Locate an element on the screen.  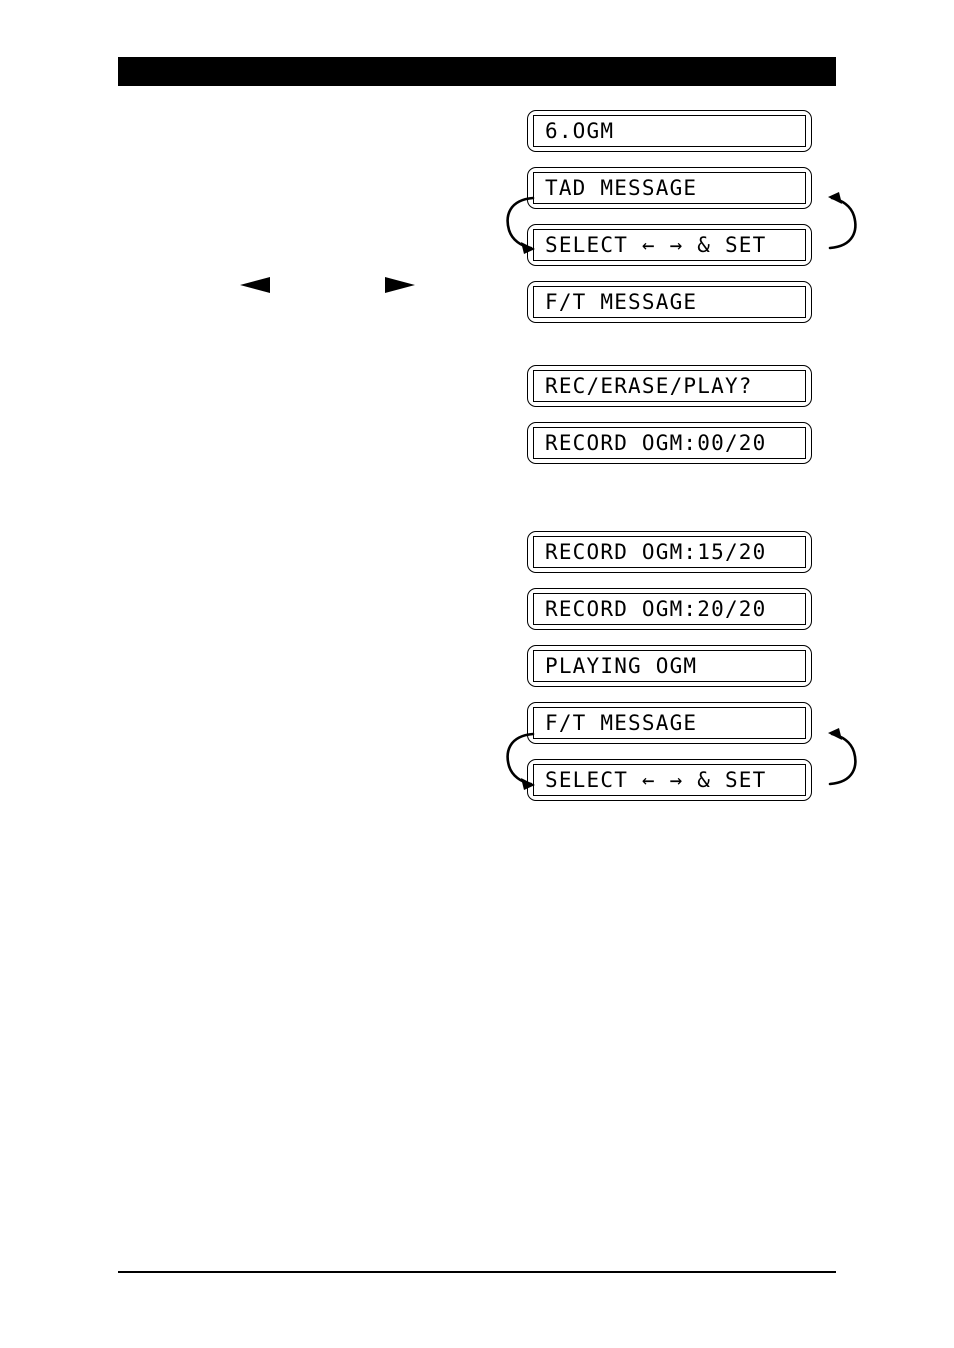
left-arrow-cursor-icon is located at coordinates (255, 285).